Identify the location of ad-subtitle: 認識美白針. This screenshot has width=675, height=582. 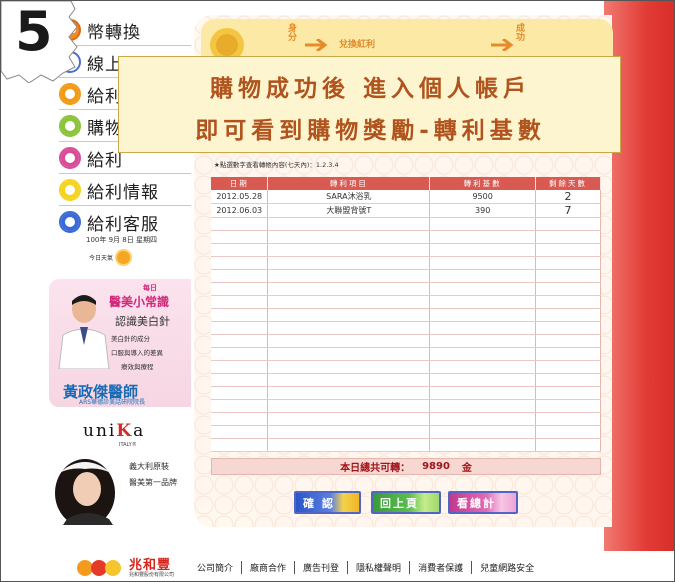
(142, 321).